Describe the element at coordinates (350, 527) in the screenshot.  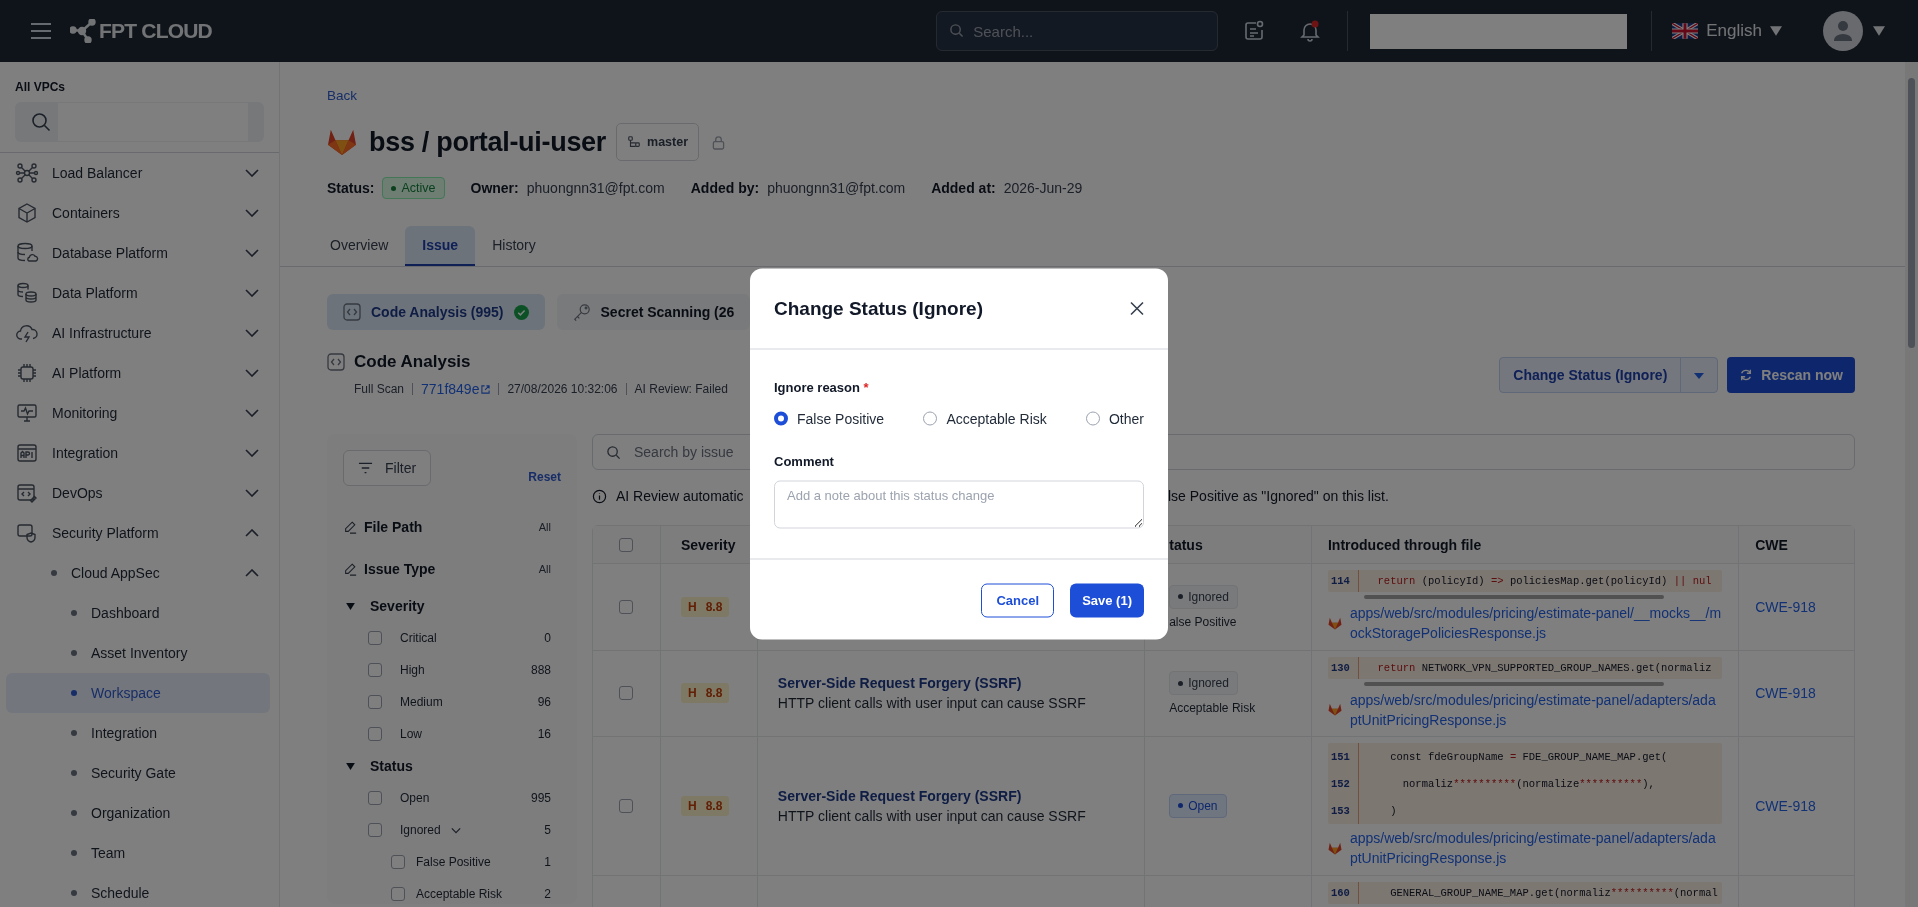
I see `pencil-icon` at that location.